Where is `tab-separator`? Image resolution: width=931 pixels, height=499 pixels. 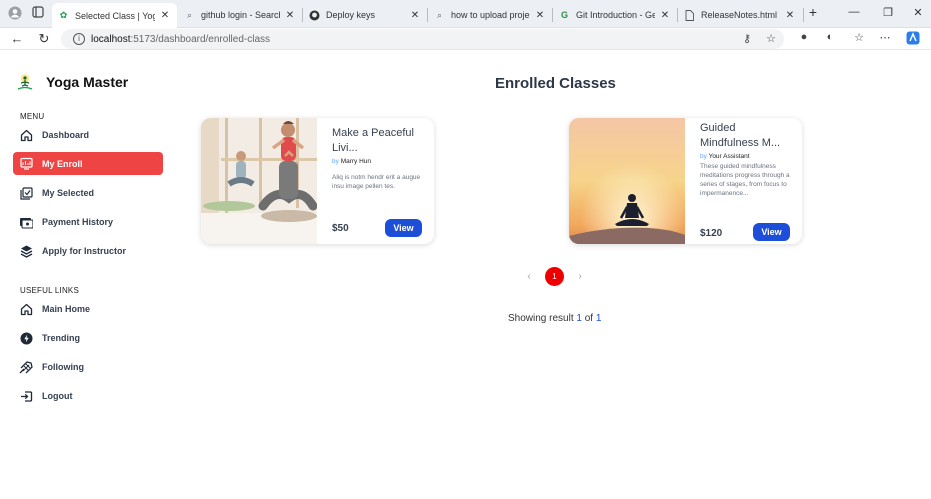 tab-separator is located at coordinates (803, 15).